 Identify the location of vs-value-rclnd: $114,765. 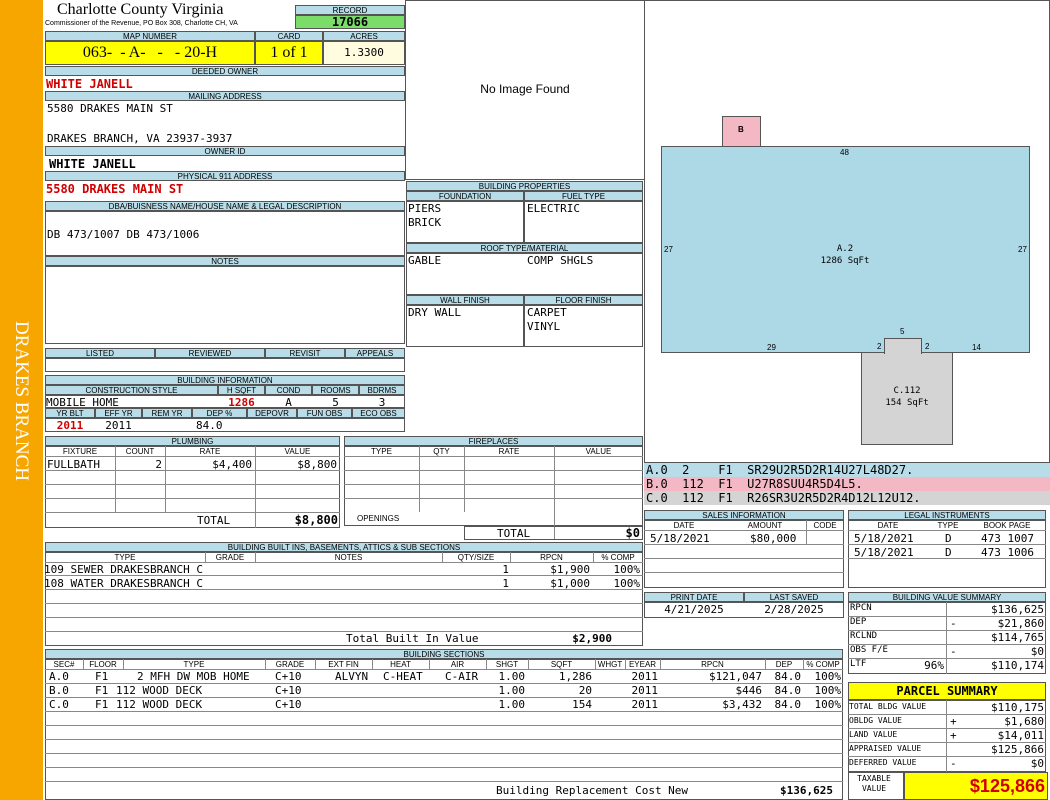
(1017, 637).